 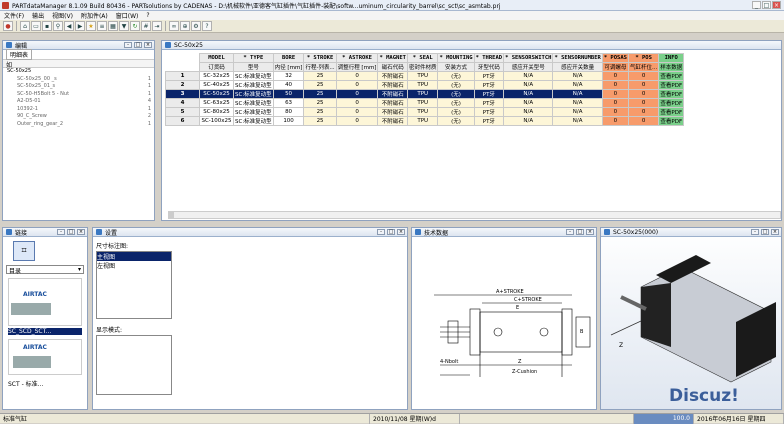 I want to click on filter-icon: ▼, so click(x=124, y=26).